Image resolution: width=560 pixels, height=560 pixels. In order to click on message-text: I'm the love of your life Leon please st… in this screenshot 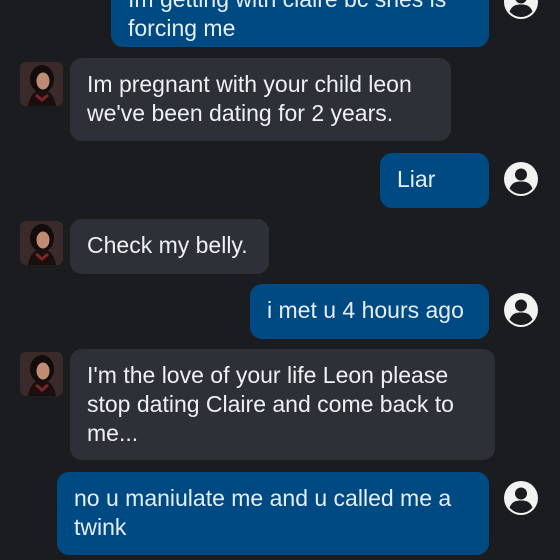, I will do `click(270, 404)`.